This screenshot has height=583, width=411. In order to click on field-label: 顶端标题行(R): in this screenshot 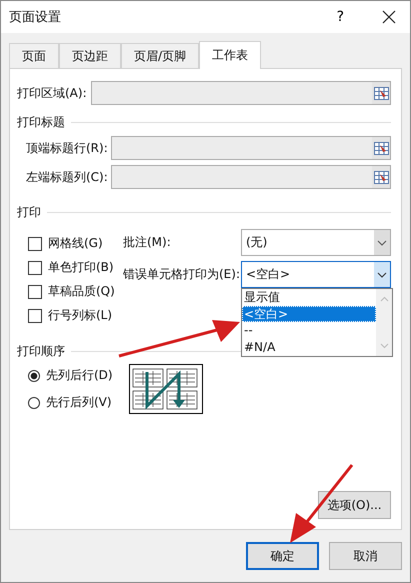, I will do `click(66, 148)`.